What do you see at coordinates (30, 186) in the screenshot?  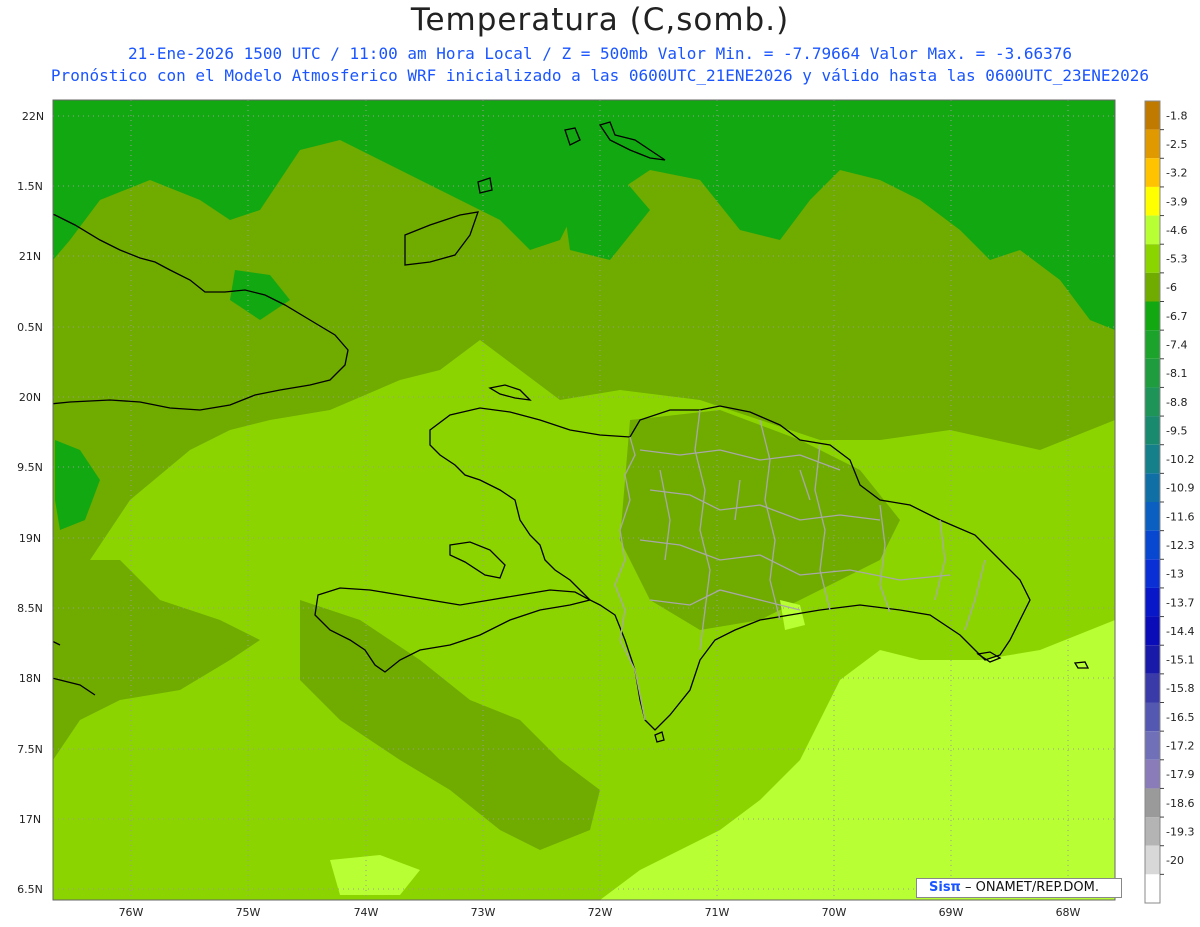 I see `lat-label-1: 1.5N` at bounding box center [30, 186].